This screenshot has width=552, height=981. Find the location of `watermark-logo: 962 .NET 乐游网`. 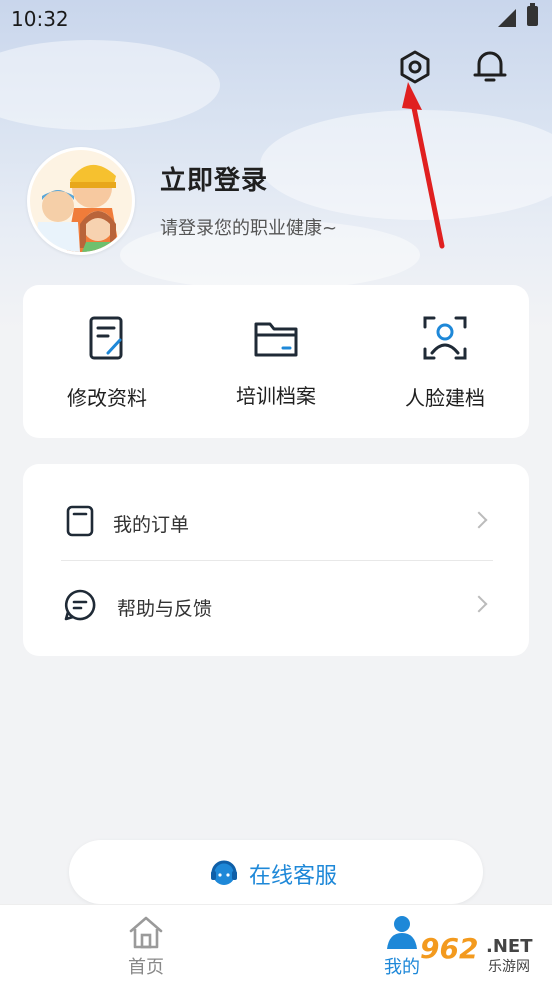

watermark-logo: 962 .NET 乐游网 is located at coordinates (482, 954).